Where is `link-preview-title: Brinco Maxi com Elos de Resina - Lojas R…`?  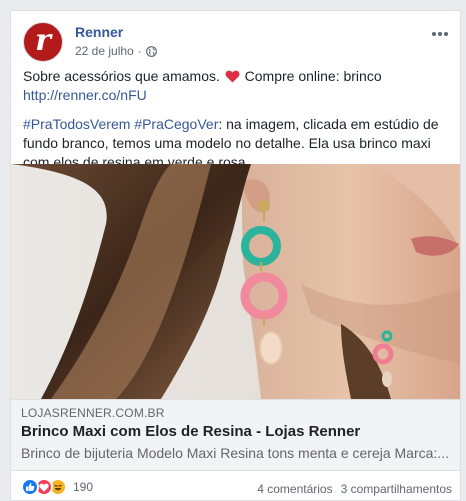 link-preview-title: Brinco Maxi com Elos de Resina - Lojas R… is located at coordinates (190, 431).